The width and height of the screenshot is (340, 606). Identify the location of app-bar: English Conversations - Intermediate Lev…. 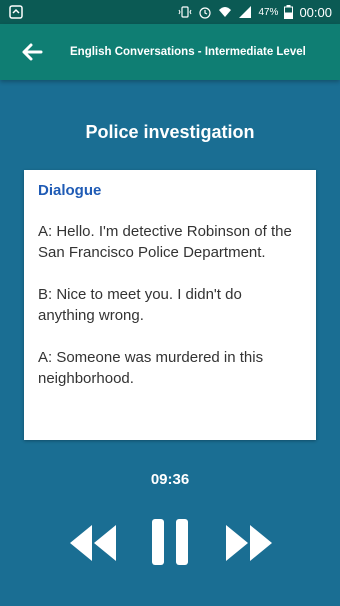
(170, 52).